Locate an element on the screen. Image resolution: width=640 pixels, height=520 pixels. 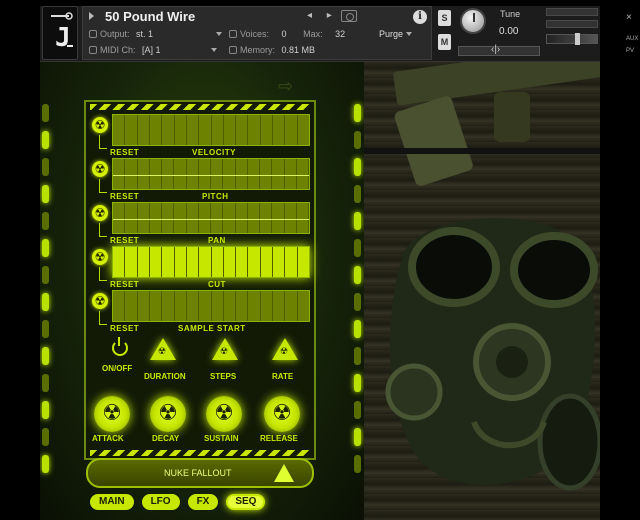
solo-button: S is located at coordinates (444, 18).